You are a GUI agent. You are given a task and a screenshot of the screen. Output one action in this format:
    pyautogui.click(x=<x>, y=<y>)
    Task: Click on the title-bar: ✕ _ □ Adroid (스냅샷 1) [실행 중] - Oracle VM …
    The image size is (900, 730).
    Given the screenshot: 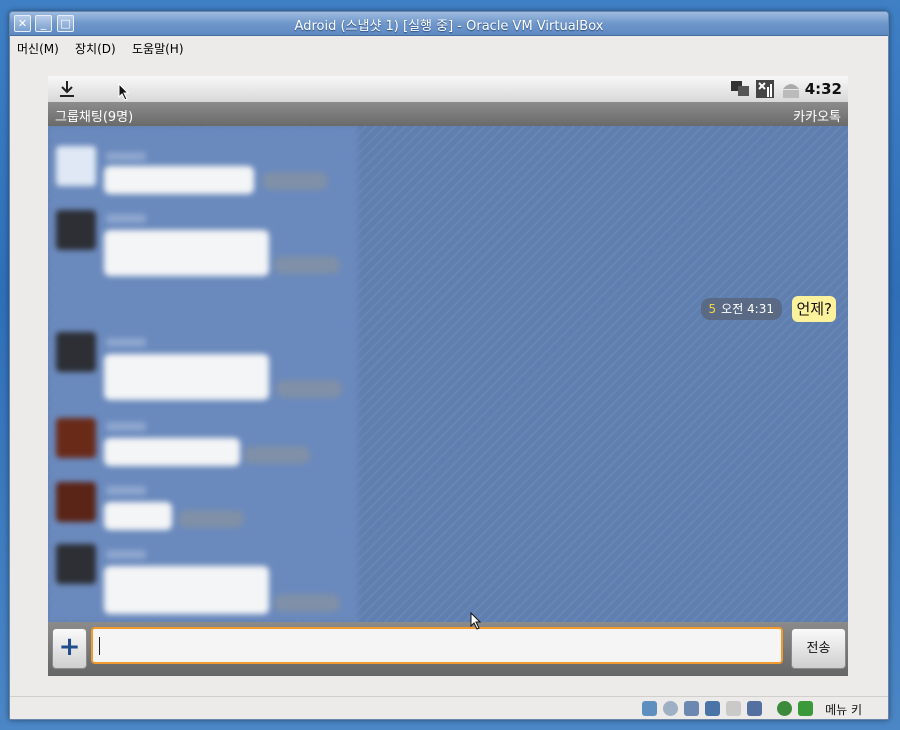 What is the action you would take?
    pyautogui.click(x=449, y=24)
    